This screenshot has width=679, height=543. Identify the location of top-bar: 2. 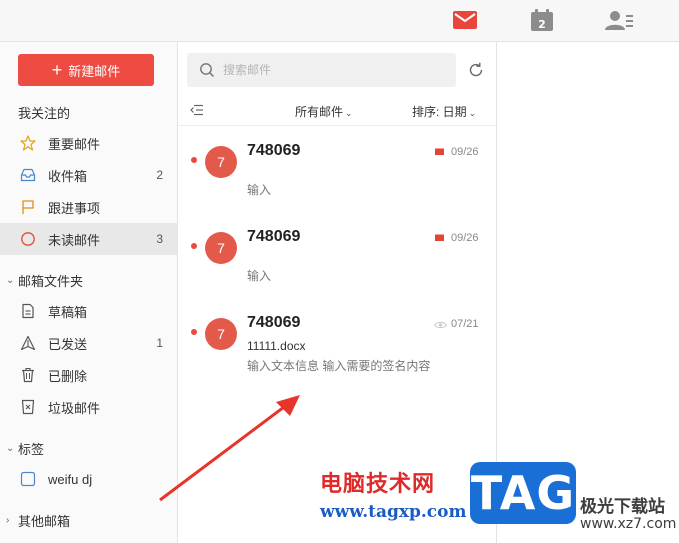
(339, 21).